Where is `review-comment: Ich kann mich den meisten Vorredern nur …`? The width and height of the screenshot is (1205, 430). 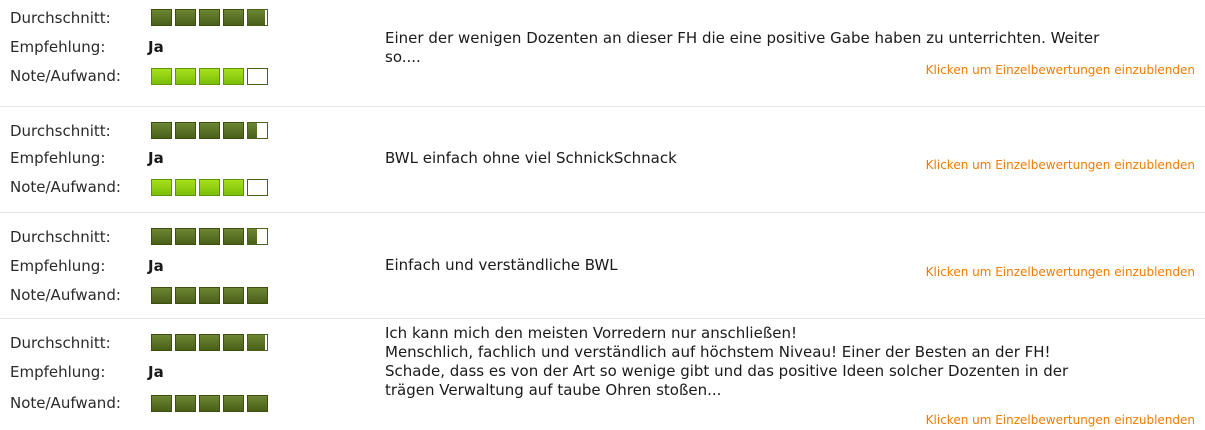 review-comment: Ich kann mich den meisten Vorredern nur … is located at coordinates (790, 362).